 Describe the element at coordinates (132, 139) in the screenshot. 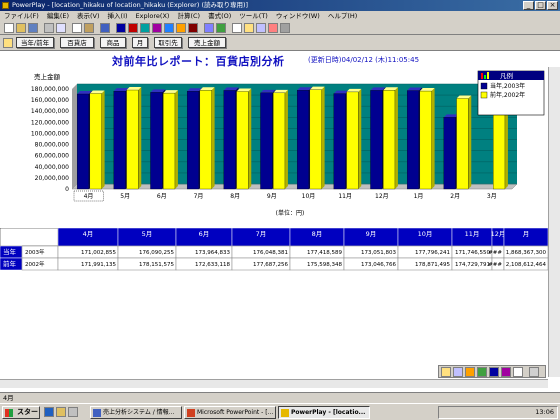

I see `bar-5月-前年,2002年` at that location.